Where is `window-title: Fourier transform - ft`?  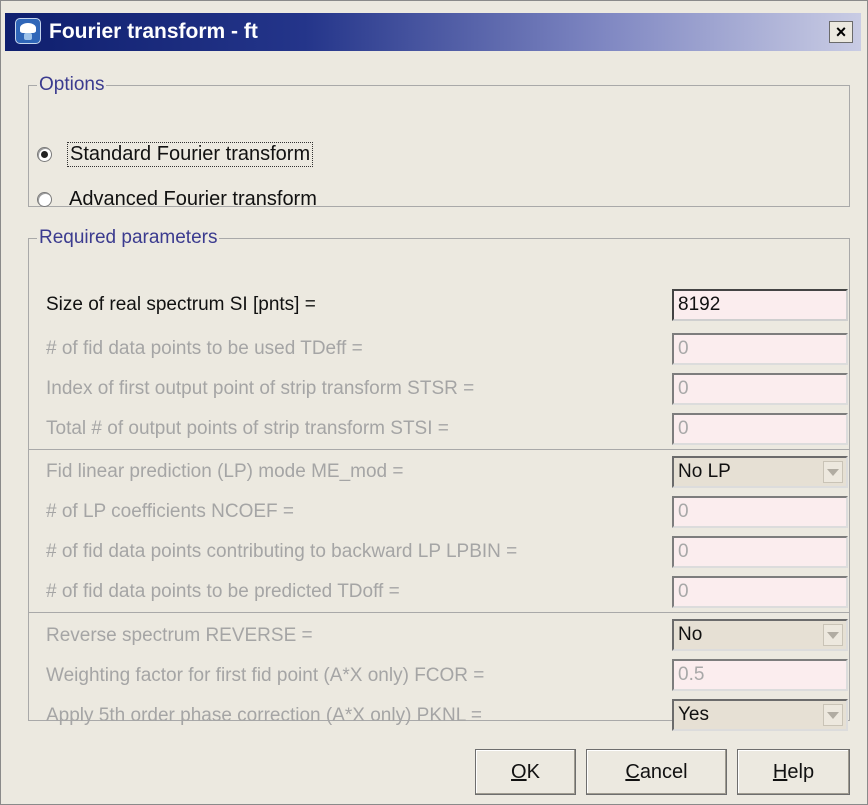 window-title: Fourier transform - ft is located at coordinates (153, 31).